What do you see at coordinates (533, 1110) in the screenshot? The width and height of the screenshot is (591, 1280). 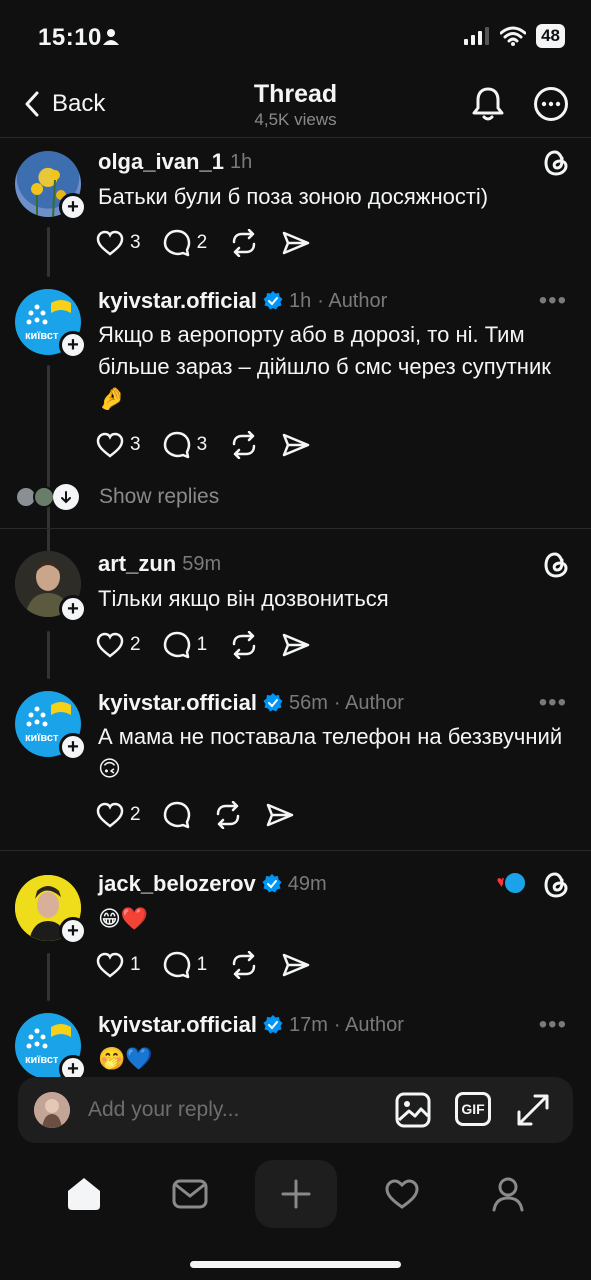 I see `expand-icon` at bounding box center [533, 1110].